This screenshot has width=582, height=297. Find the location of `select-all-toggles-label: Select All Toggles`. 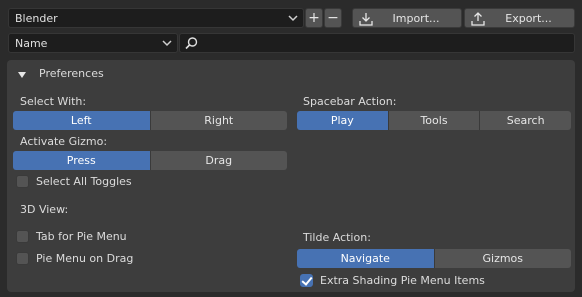

select-all-toggles-label: Select All Toggles is located at coordinates (84, 181).